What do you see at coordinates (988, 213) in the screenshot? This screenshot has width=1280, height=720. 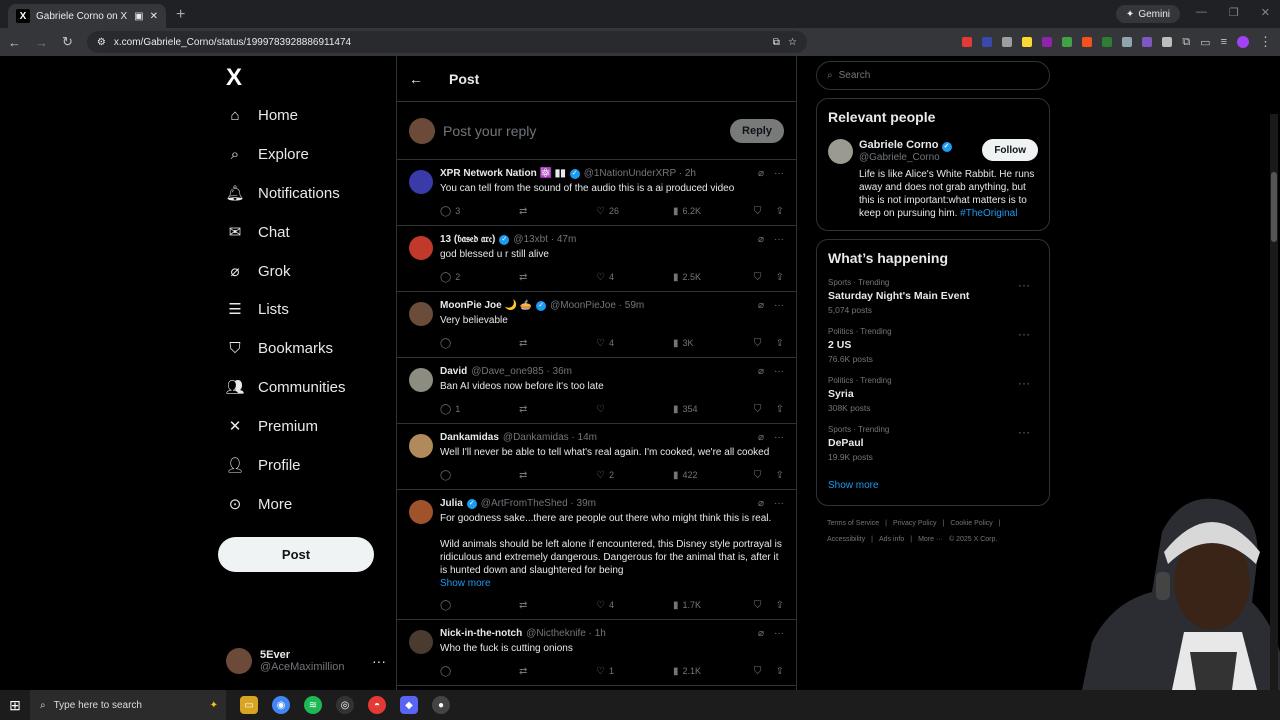 I see `hashtag-link: #TheOriginal` at bounding box center [988, 213].